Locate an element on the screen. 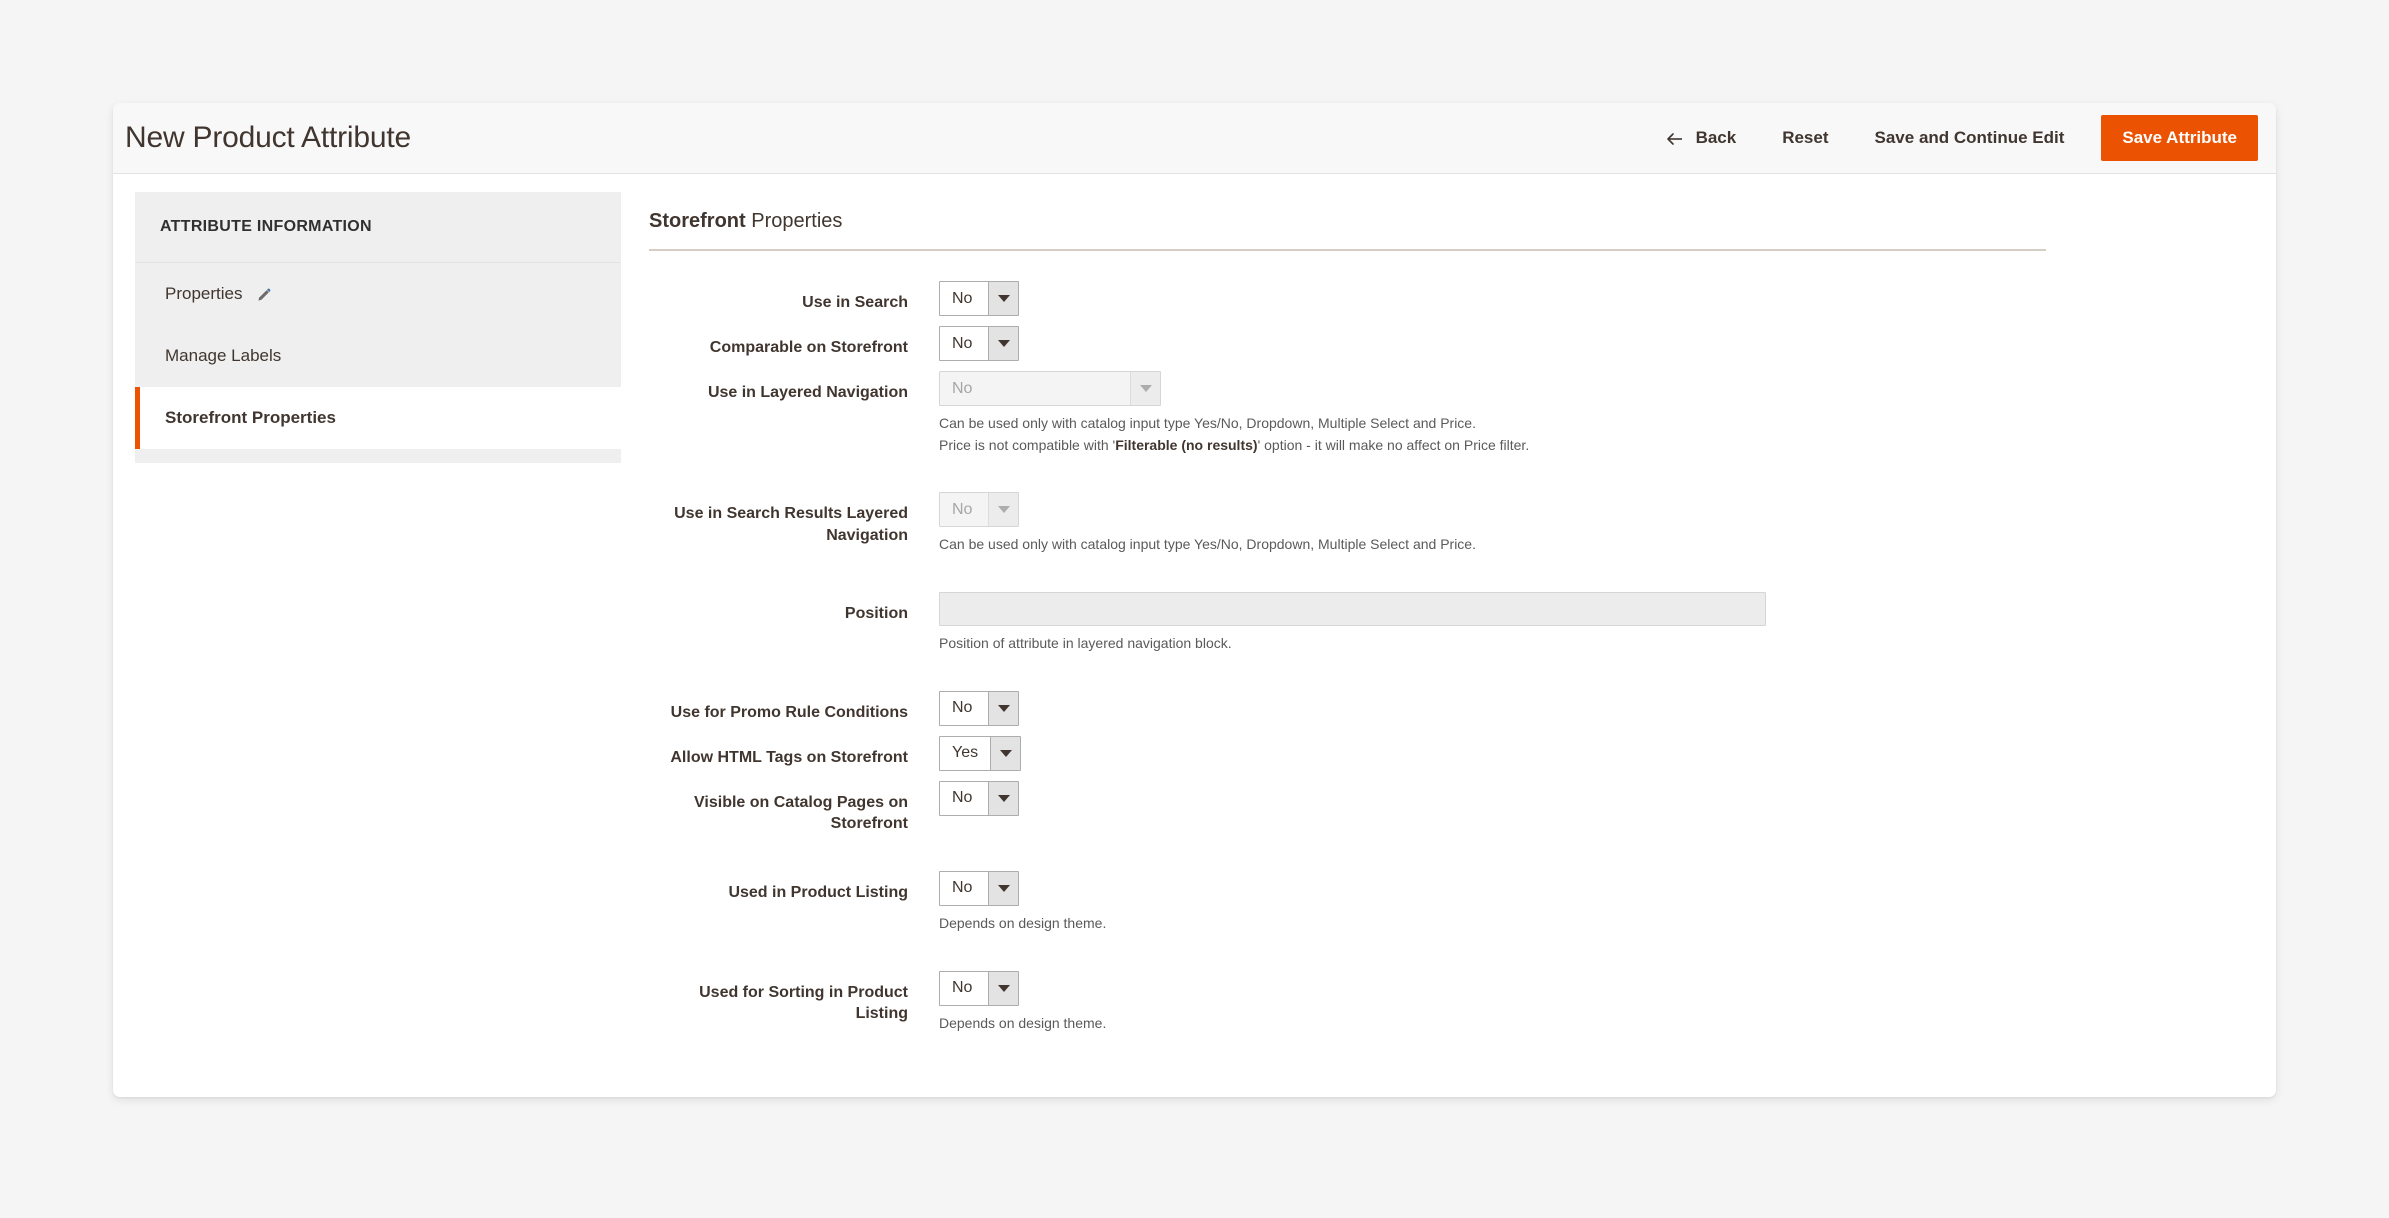  back-button: Back is located at coordinates (1701, 138).